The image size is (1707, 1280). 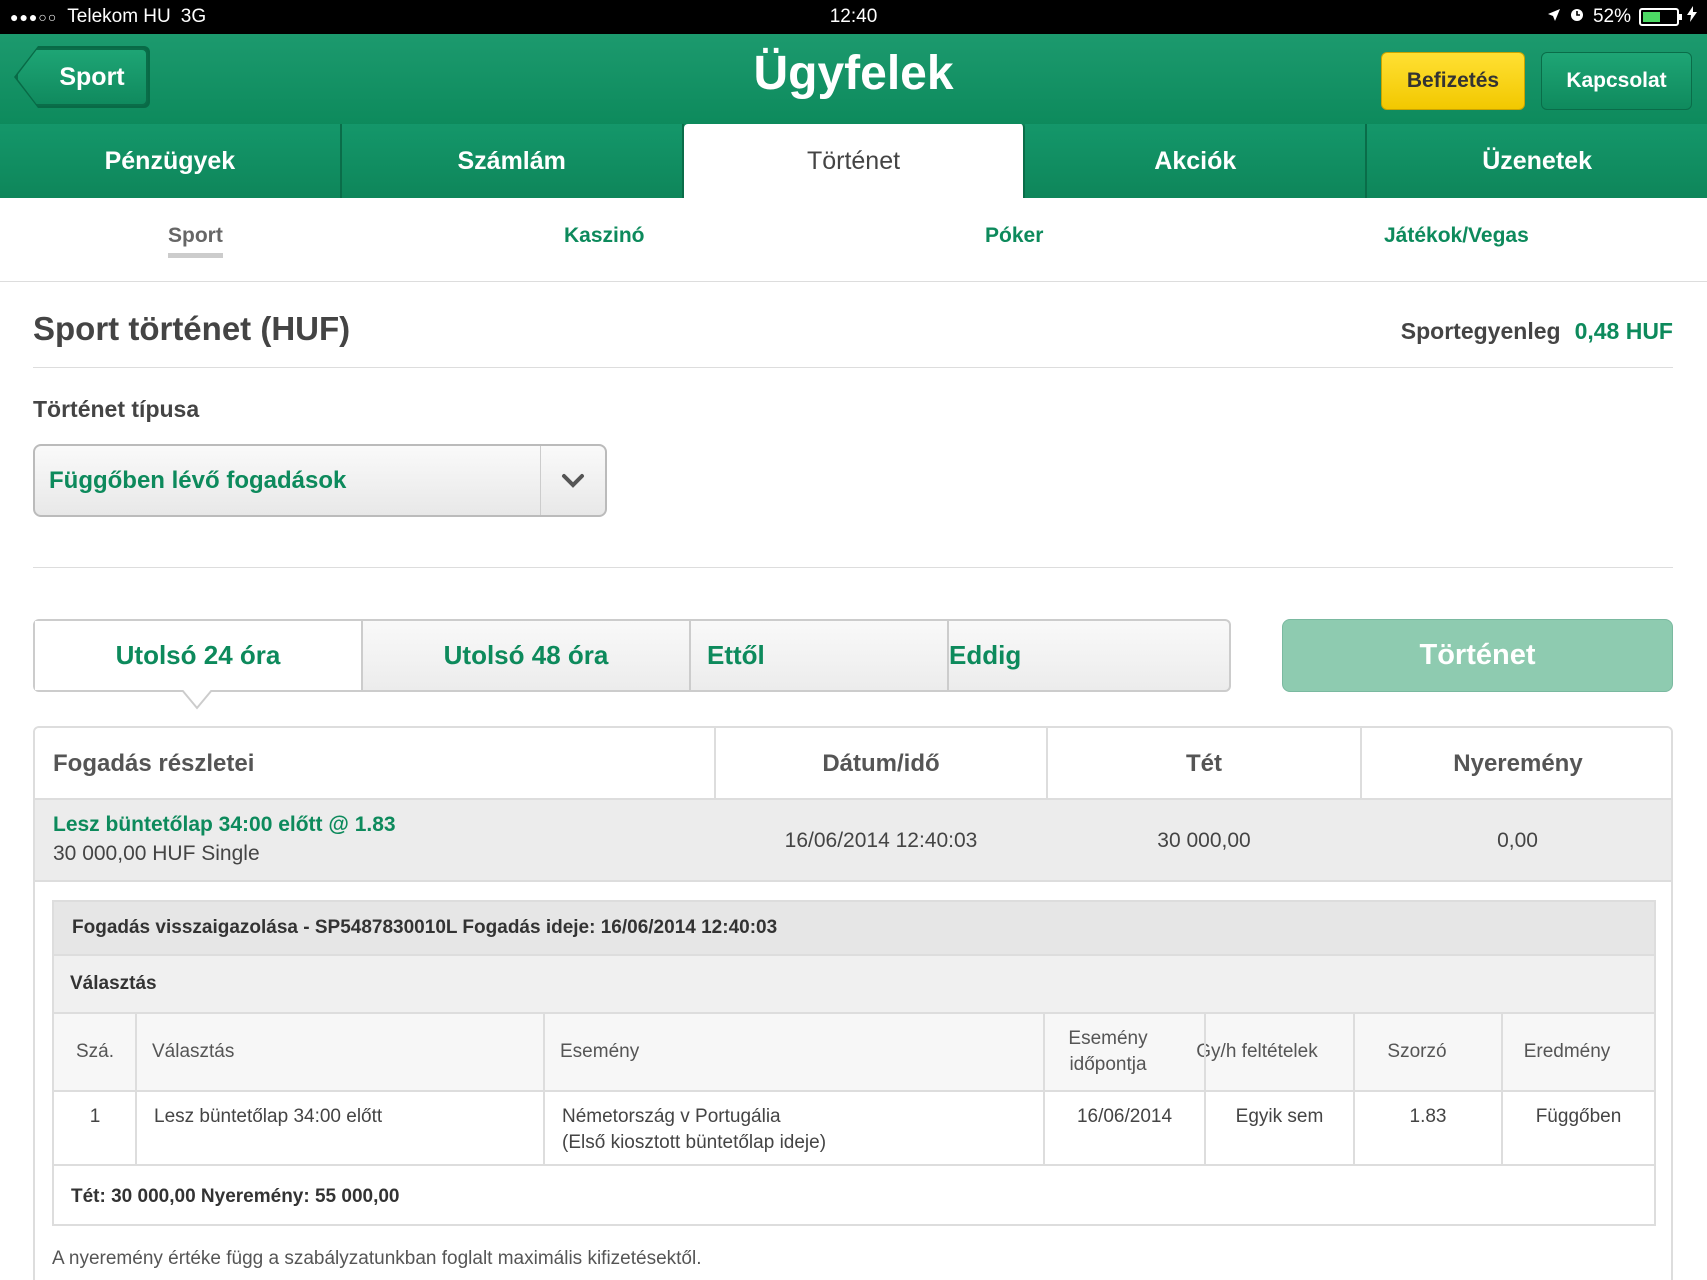 I want to click on header-datetime: Dátum/idő, so click(x=881, y=763).